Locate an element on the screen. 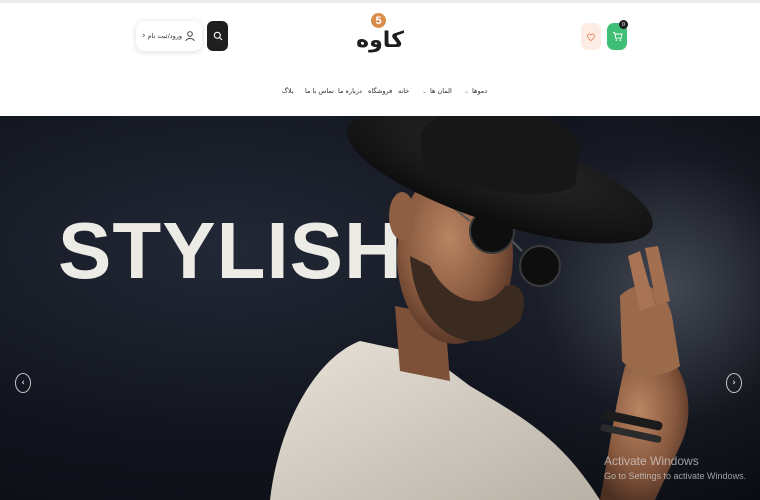 The height and width of the screenshot is (500, 760). nav-item-label: بلاگ is located at coordinates (288, 91).